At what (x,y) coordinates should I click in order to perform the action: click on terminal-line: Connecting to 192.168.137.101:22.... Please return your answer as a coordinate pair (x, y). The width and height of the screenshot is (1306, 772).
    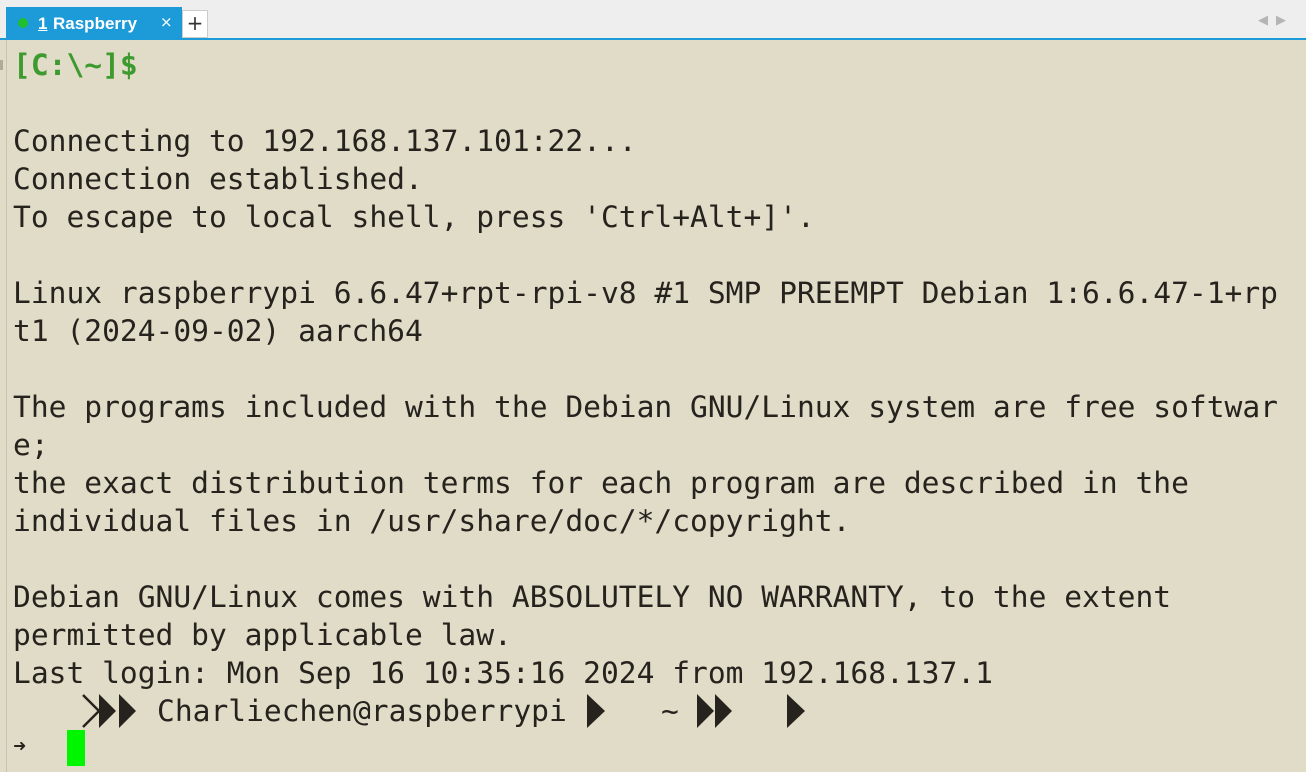
    Looking at the image, I should click on (325, 141).